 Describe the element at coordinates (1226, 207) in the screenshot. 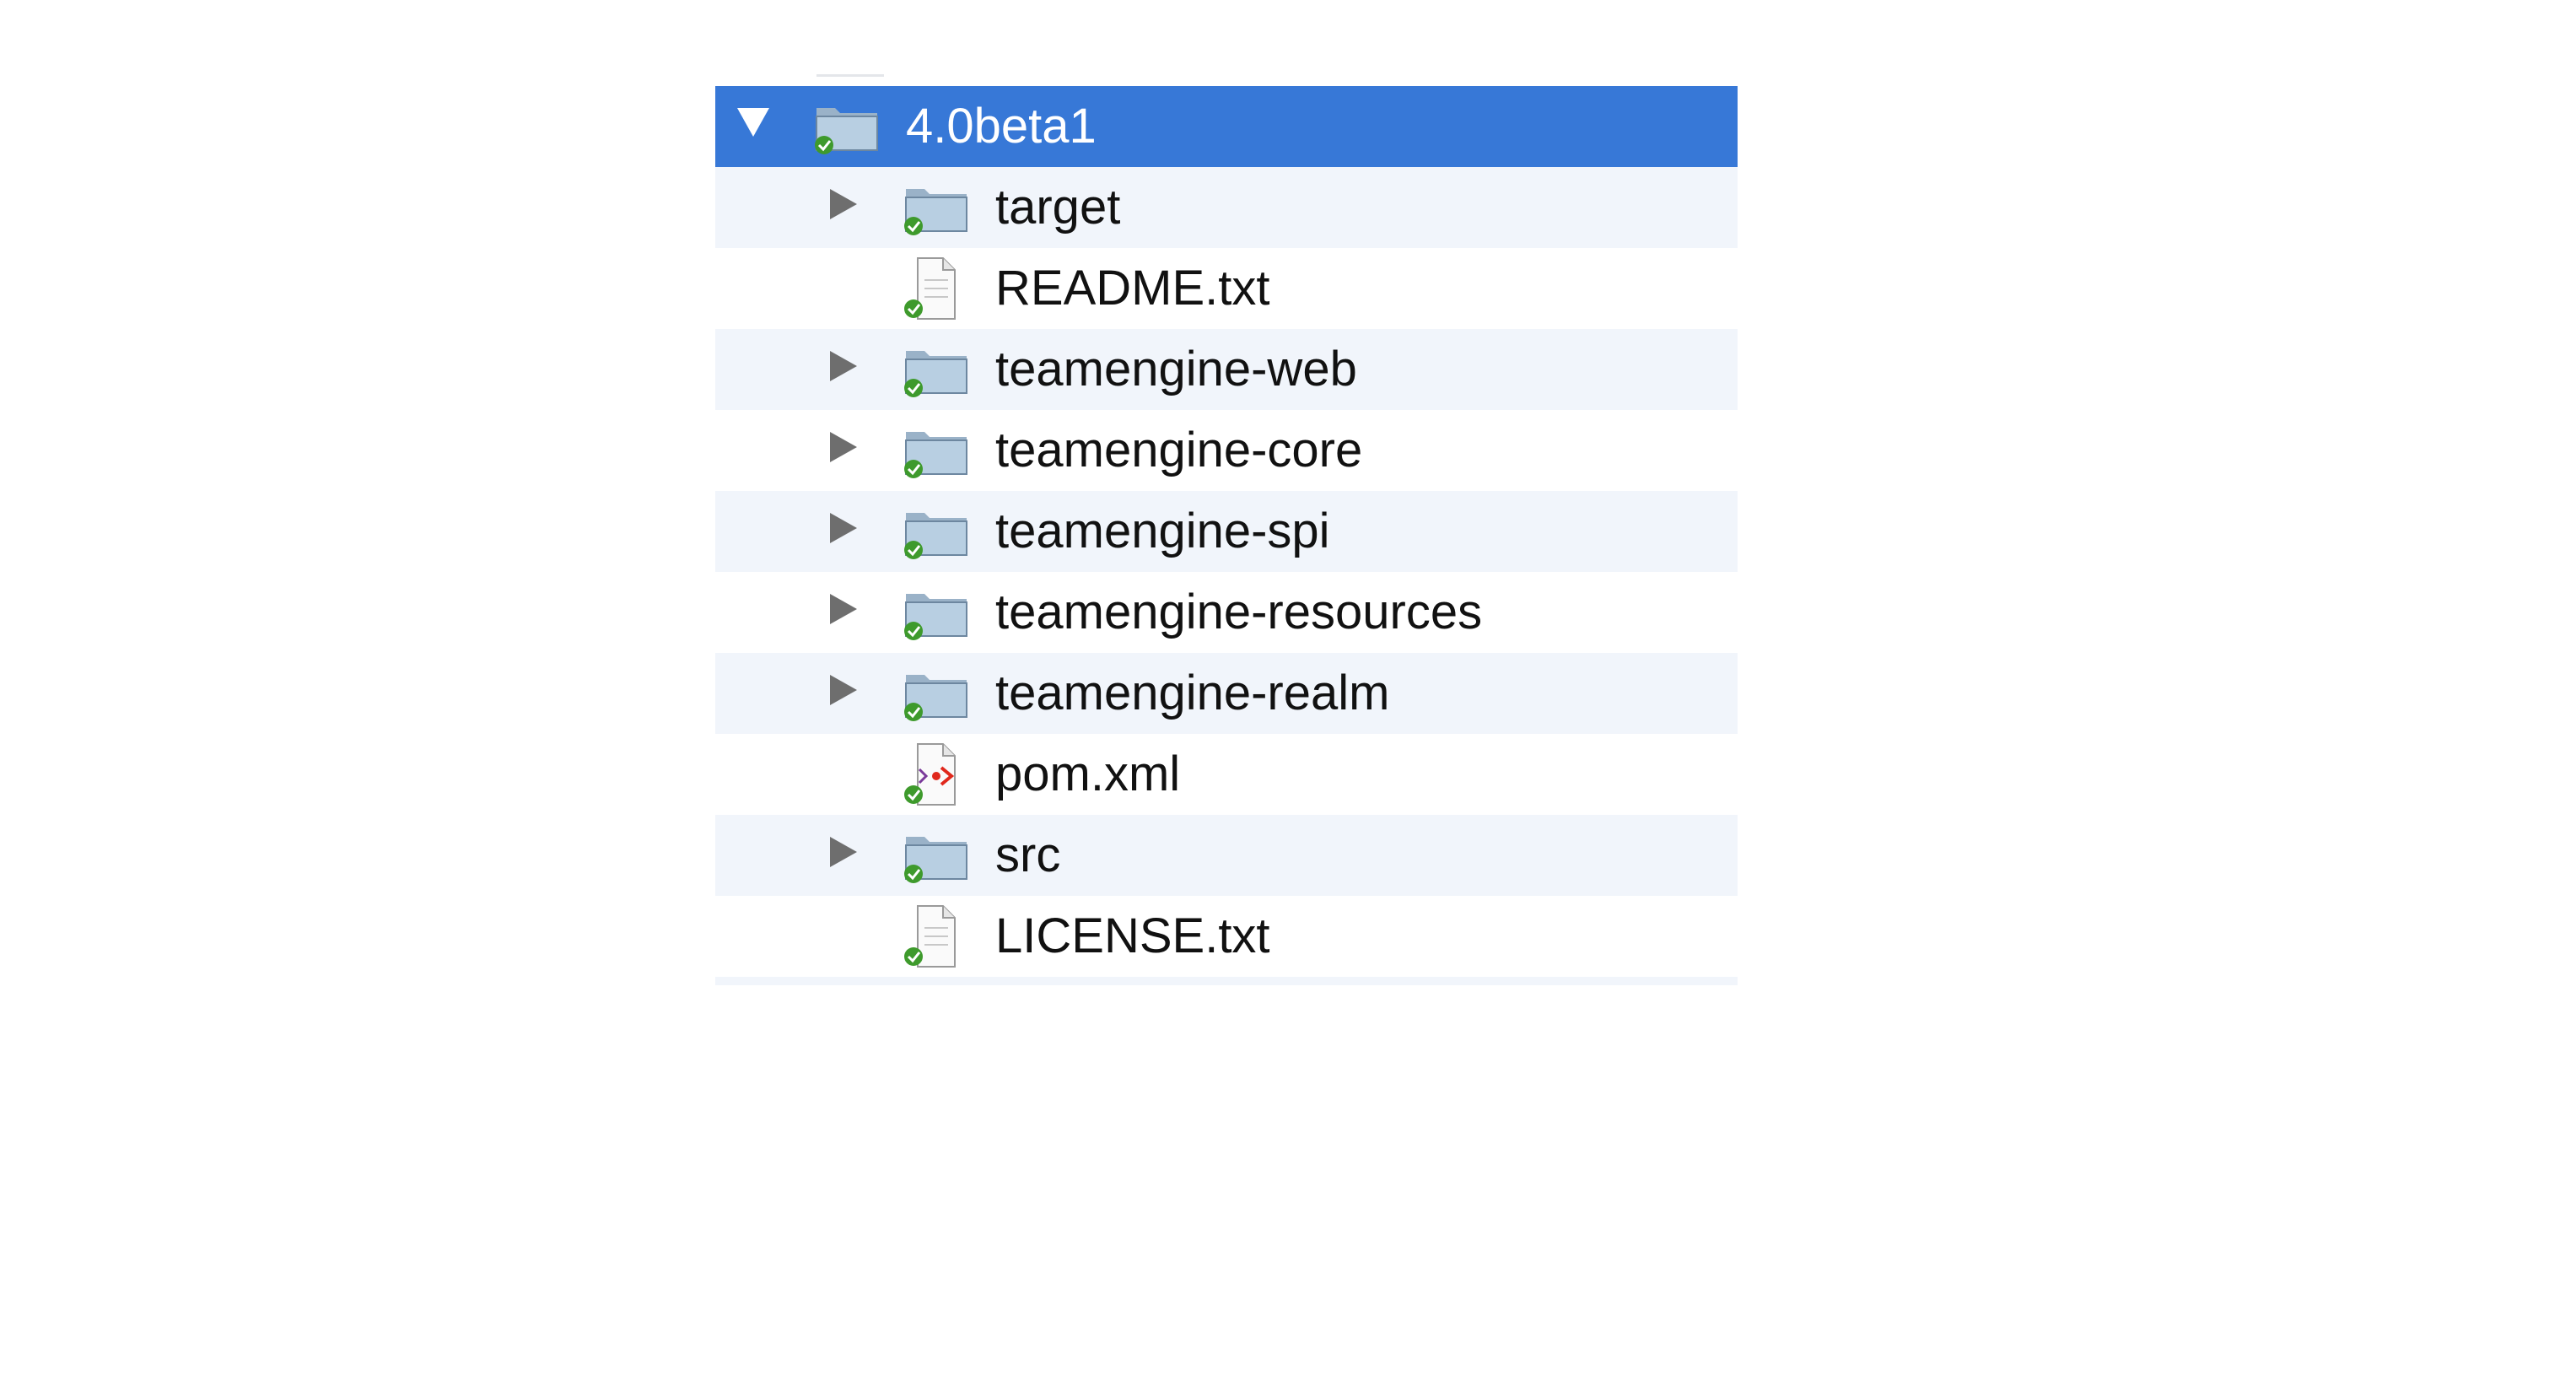

I see `tree-row-target: target` at that location.